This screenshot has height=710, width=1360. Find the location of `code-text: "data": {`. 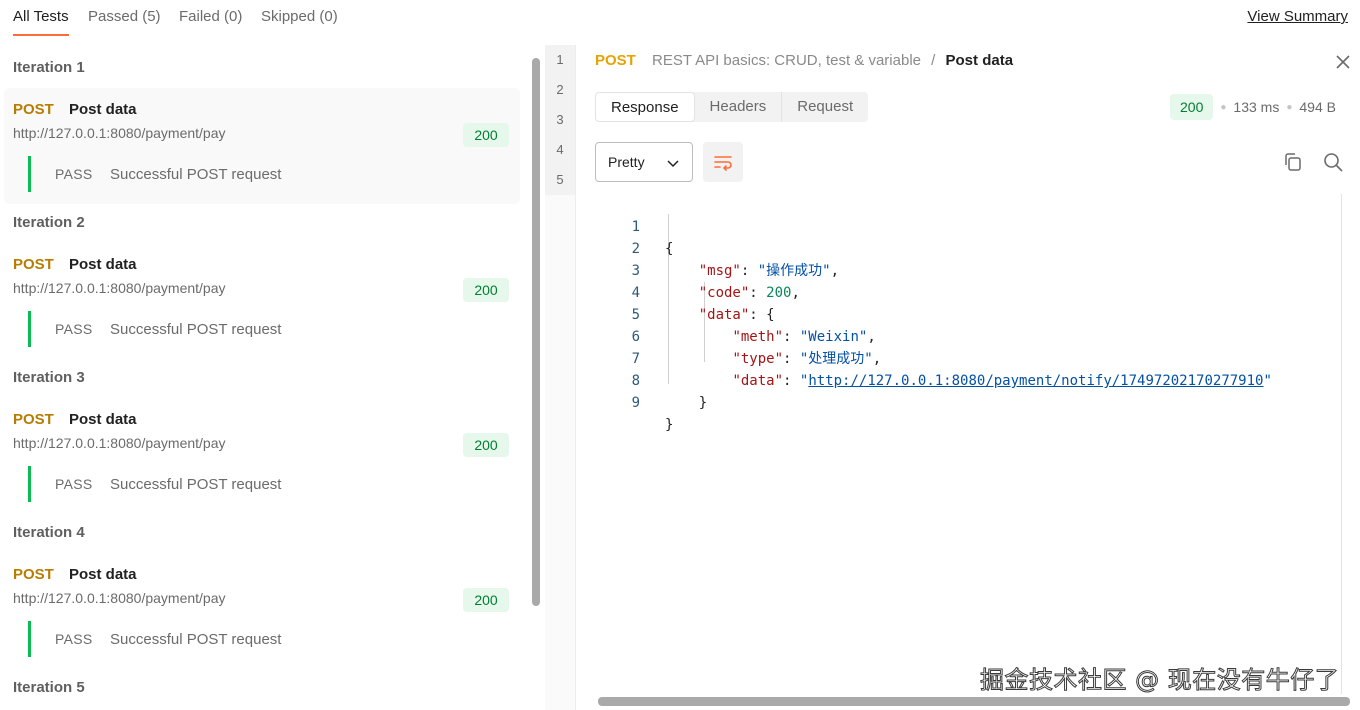

code-text: "data": { is located at coordinates (736, 315).